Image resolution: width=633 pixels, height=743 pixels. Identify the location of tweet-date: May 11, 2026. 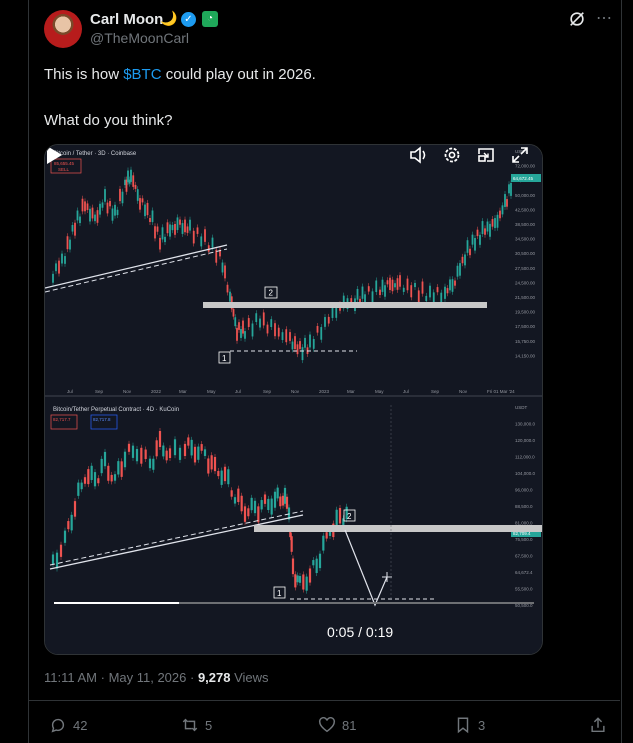
(148, 677).